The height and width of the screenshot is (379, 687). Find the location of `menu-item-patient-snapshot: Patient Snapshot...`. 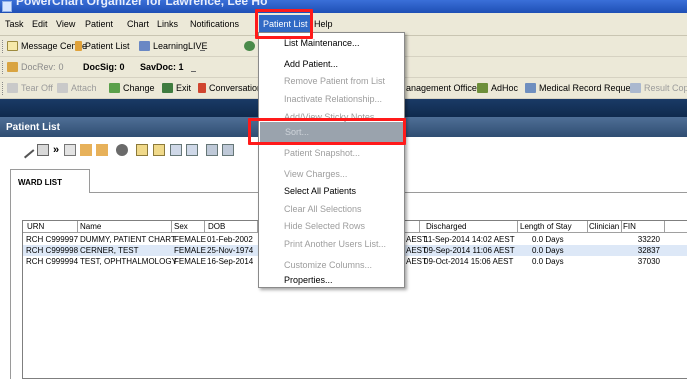

menu-item-patient-snapshot: Patient Snapshot... is located at coordinates (331, 153).